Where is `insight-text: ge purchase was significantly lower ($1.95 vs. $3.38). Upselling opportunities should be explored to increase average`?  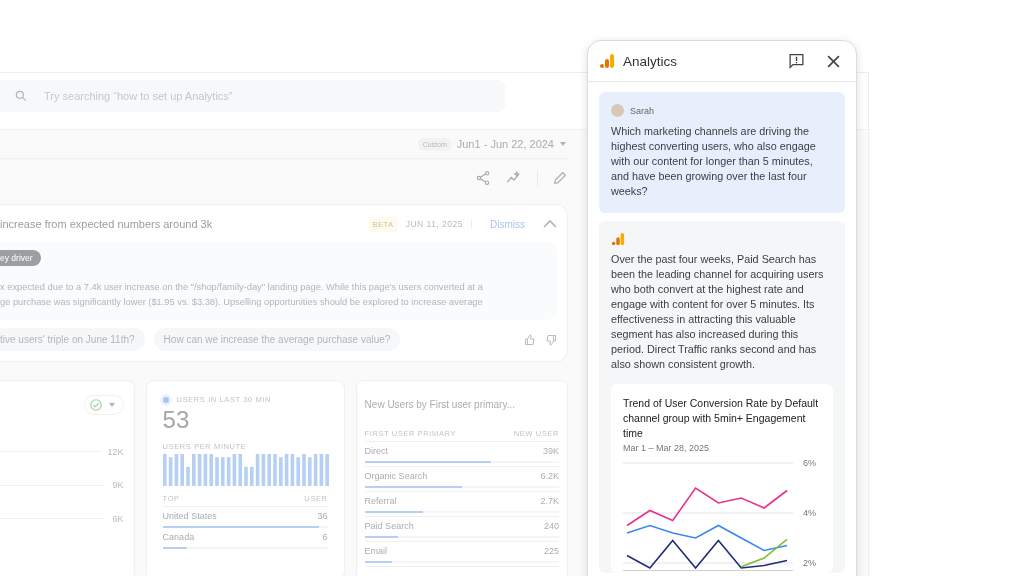
insight-text: ge purchase was significantly lower ($1.95 vs. $3.38). Upselling opportunities should be explored to increase average is located at coordinates (242, 302).